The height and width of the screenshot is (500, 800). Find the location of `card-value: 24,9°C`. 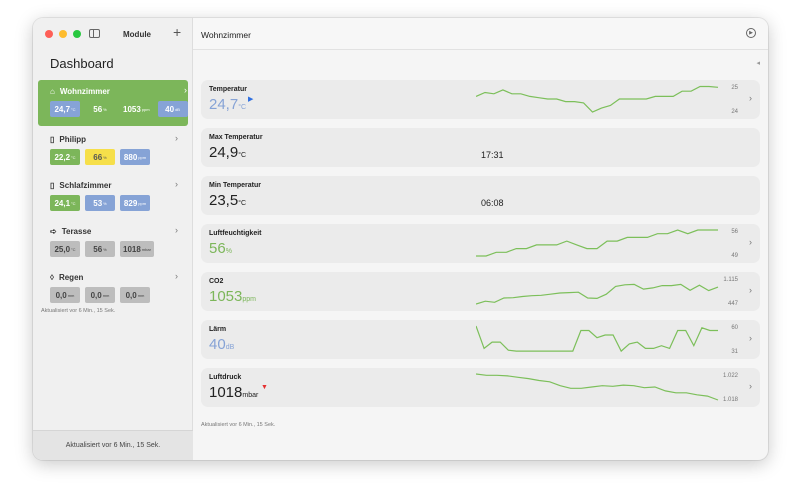

card-value: 24,9°C is located at coordinates (228, 152).